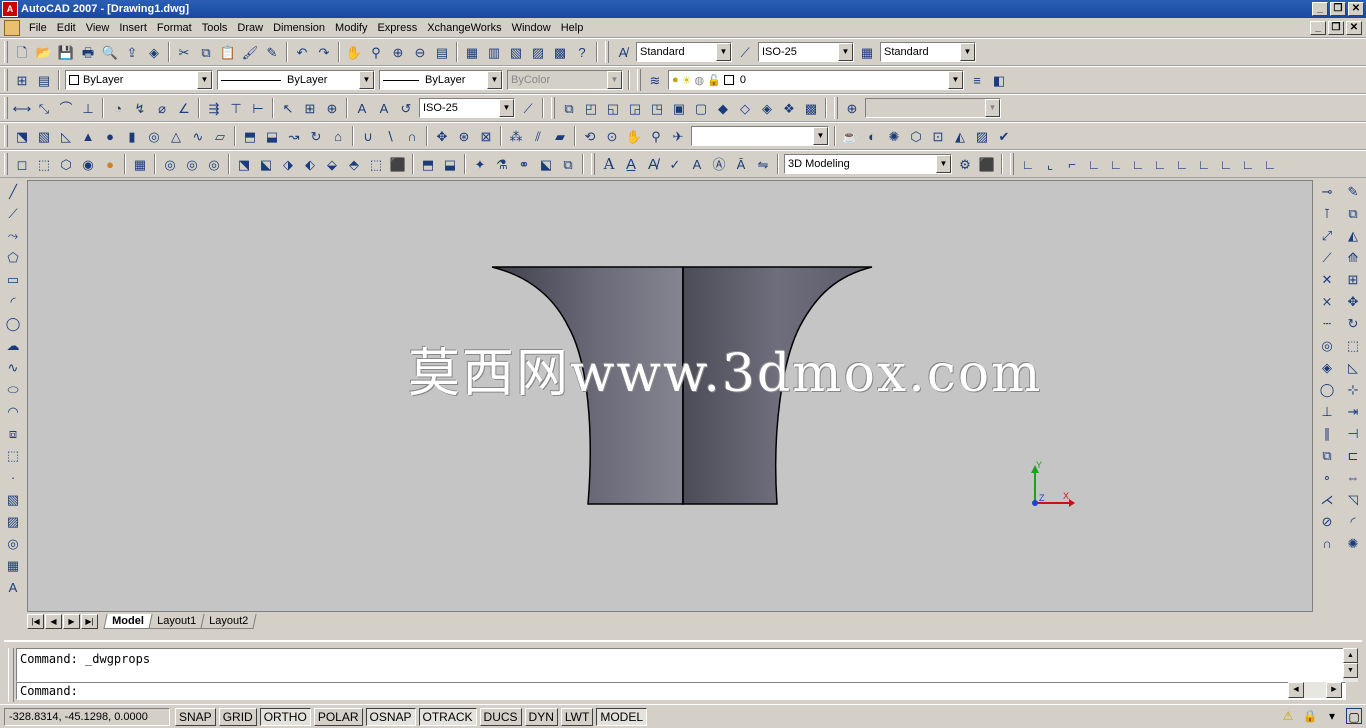 This screenshot has height=728, width=1366. What do you see at coordinates (296, 80) in the screenshot?
I see `linetype-dropdown: ByLayer ▼` at bounding box center [296, 80].